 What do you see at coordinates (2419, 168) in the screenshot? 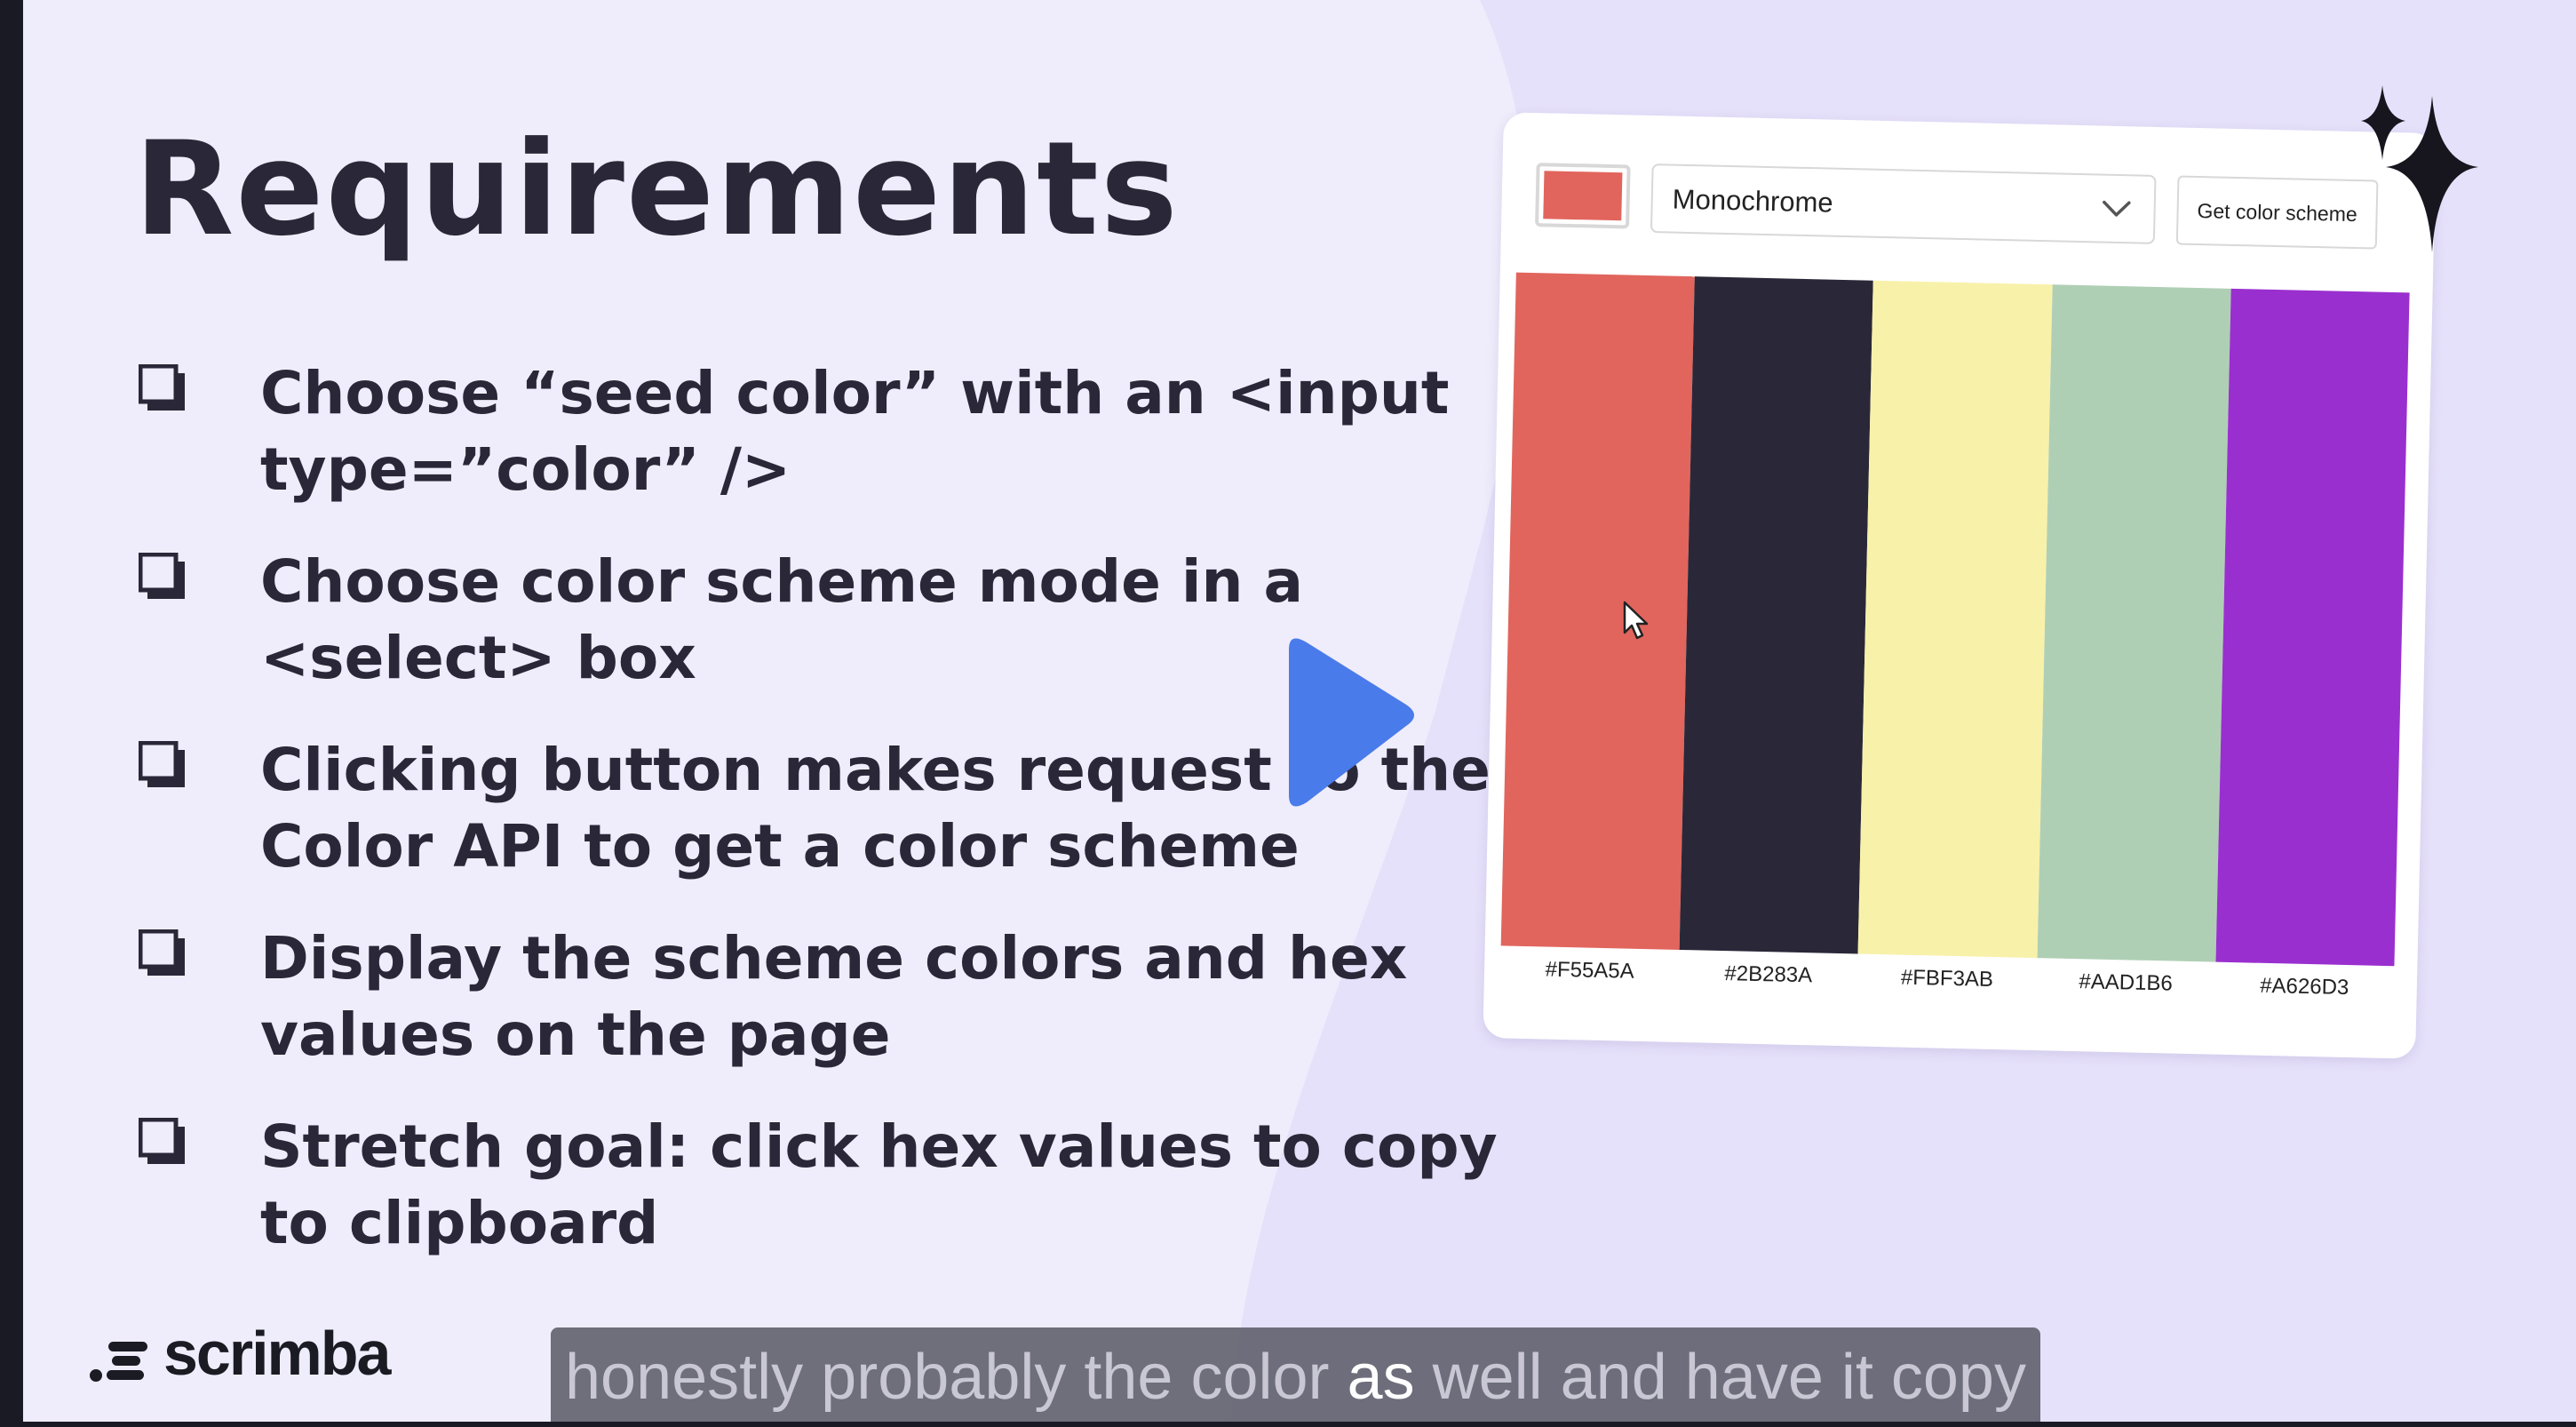
I see `sparkle-icon` at bounding box center [2419, 168].